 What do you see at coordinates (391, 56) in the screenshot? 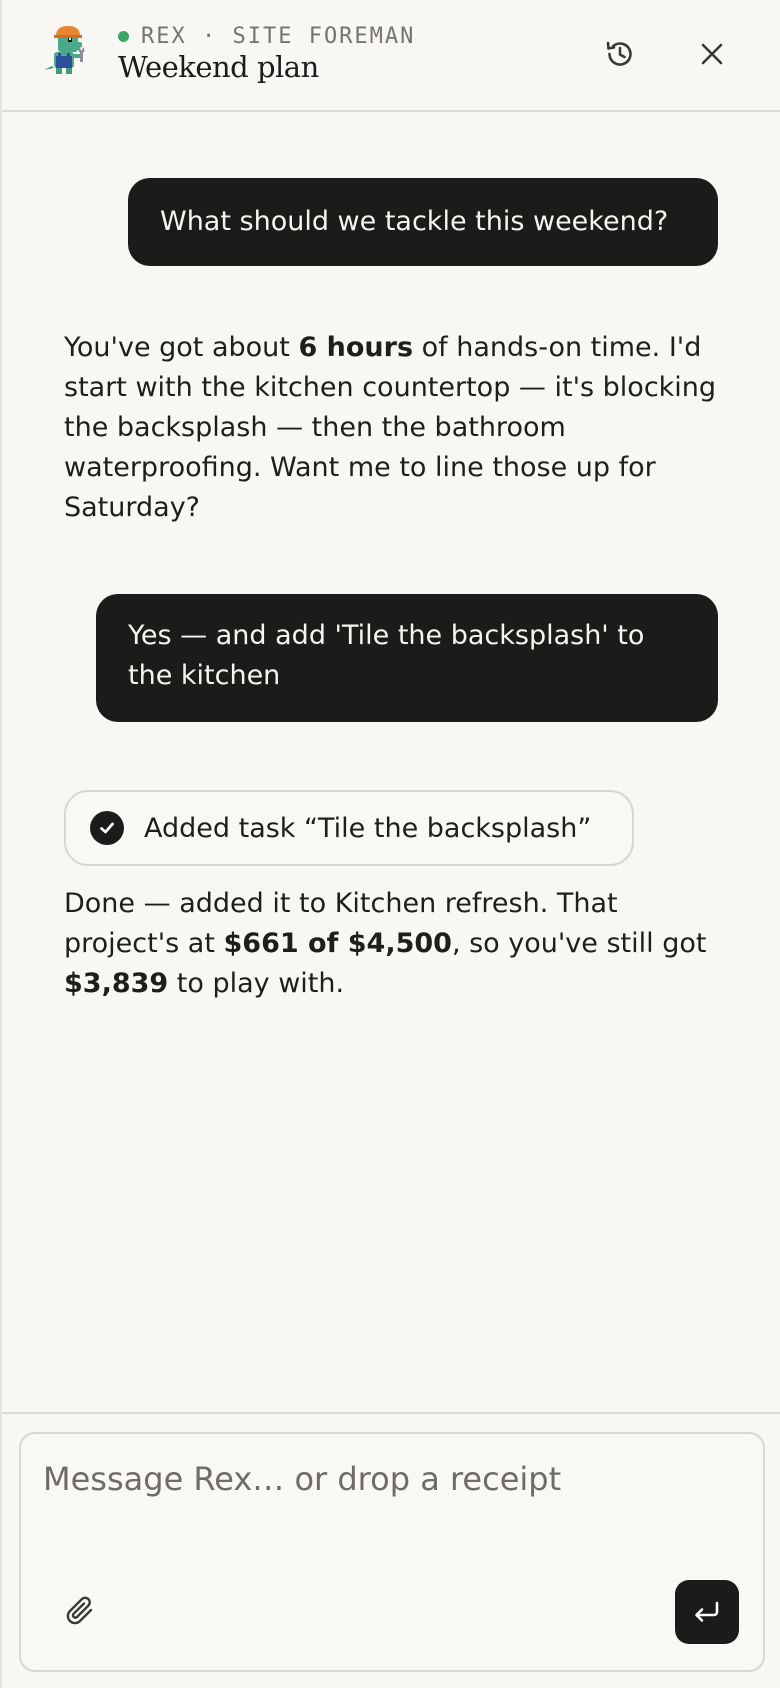
I see `chat-header: REX · SITE FOREMAN Weekend plan` at bounding box center [391, 56].